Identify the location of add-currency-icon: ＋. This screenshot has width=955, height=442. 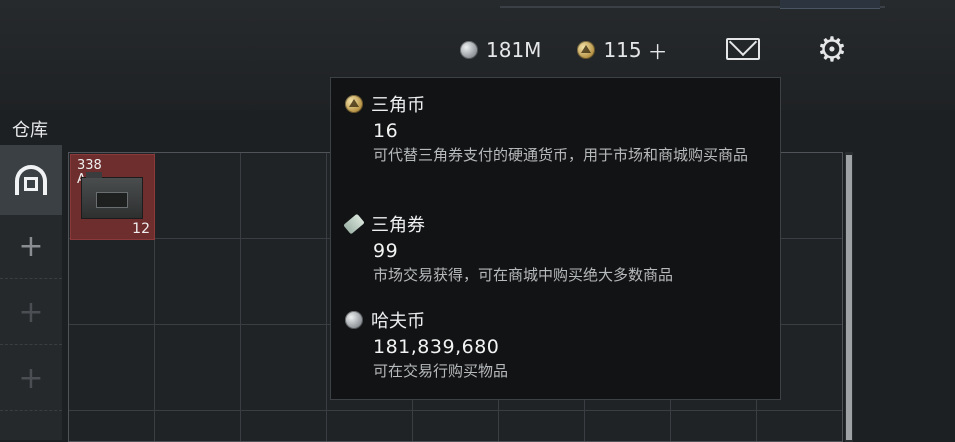
(658, 50).